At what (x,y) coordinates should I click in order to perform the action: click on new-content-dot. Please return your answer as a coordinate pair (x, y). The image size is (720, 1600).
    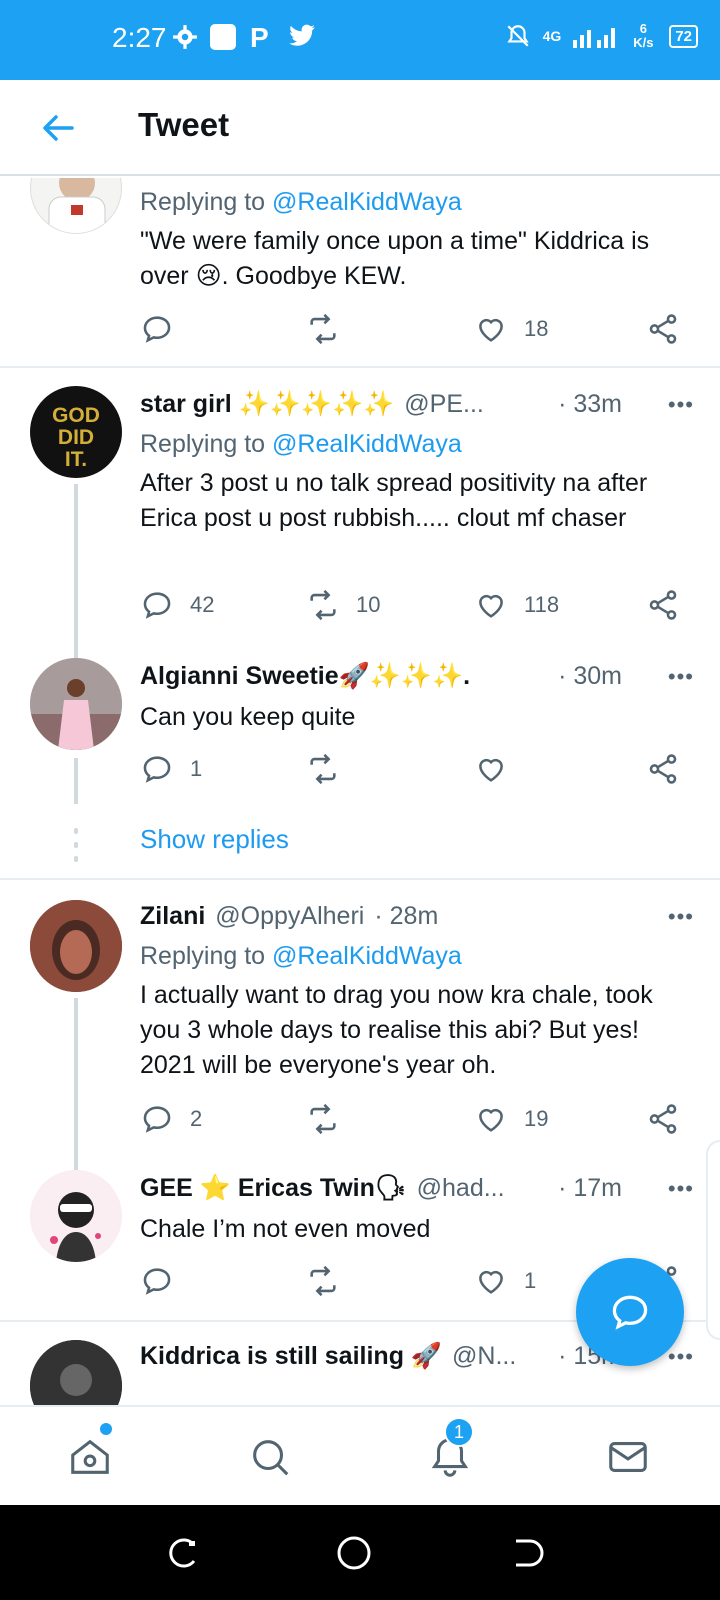
    Looking at the image, I should click on (106, 1429).